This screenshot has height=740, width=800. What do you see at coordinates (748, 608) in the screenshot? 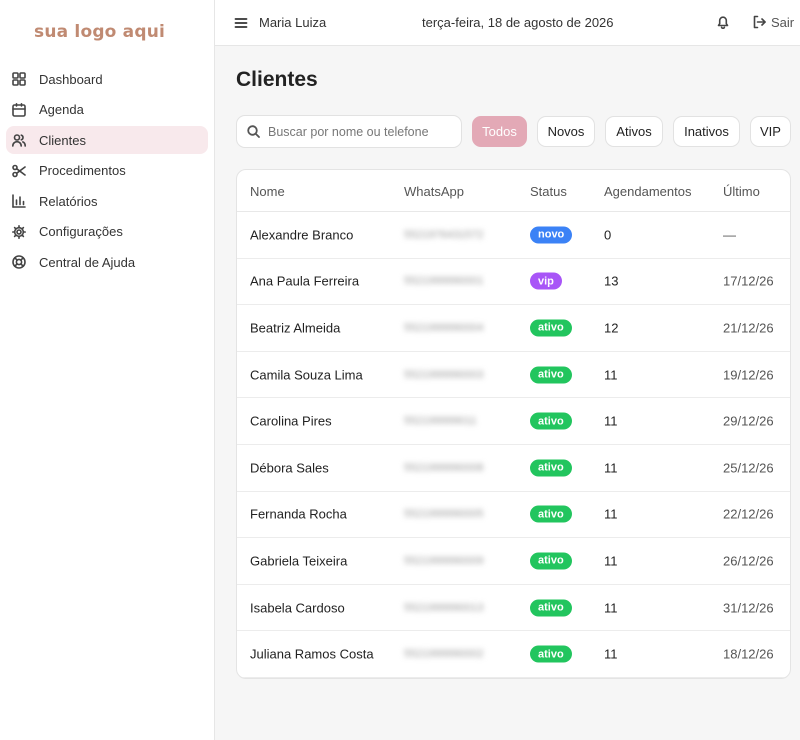
I see `last-visit: 31/12/26` at bounding box center [748, 608].